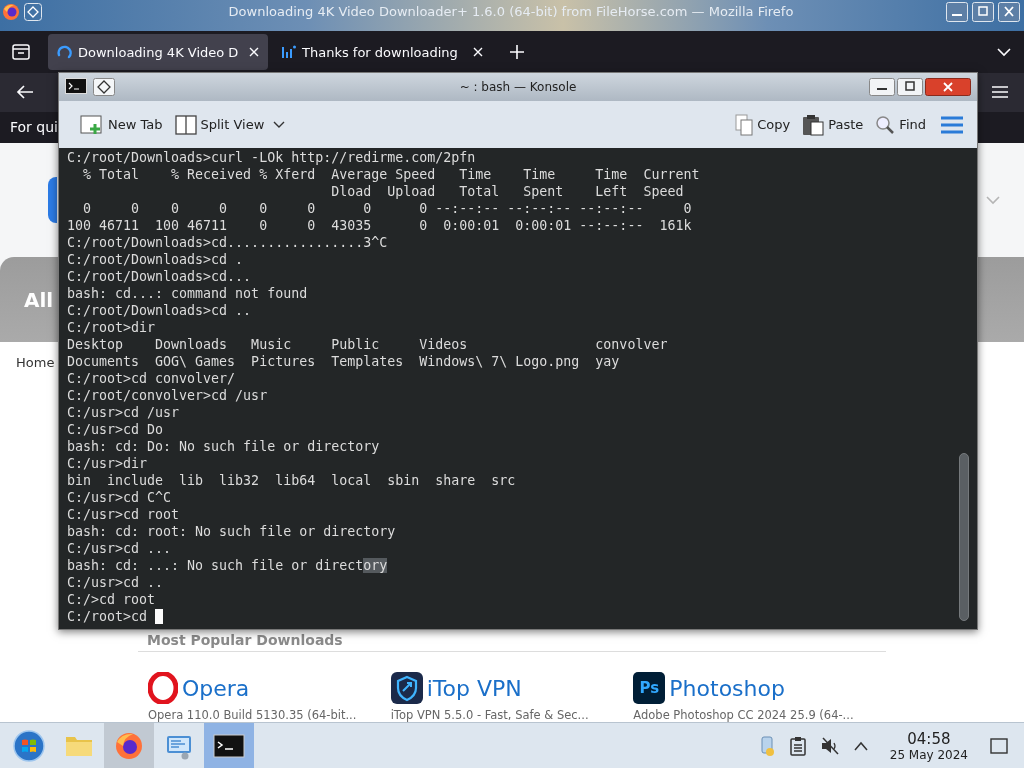 The width and height of the screenshot is (1024, 768). I want to click on breadcrumb-link: Home, so click(35, 362).